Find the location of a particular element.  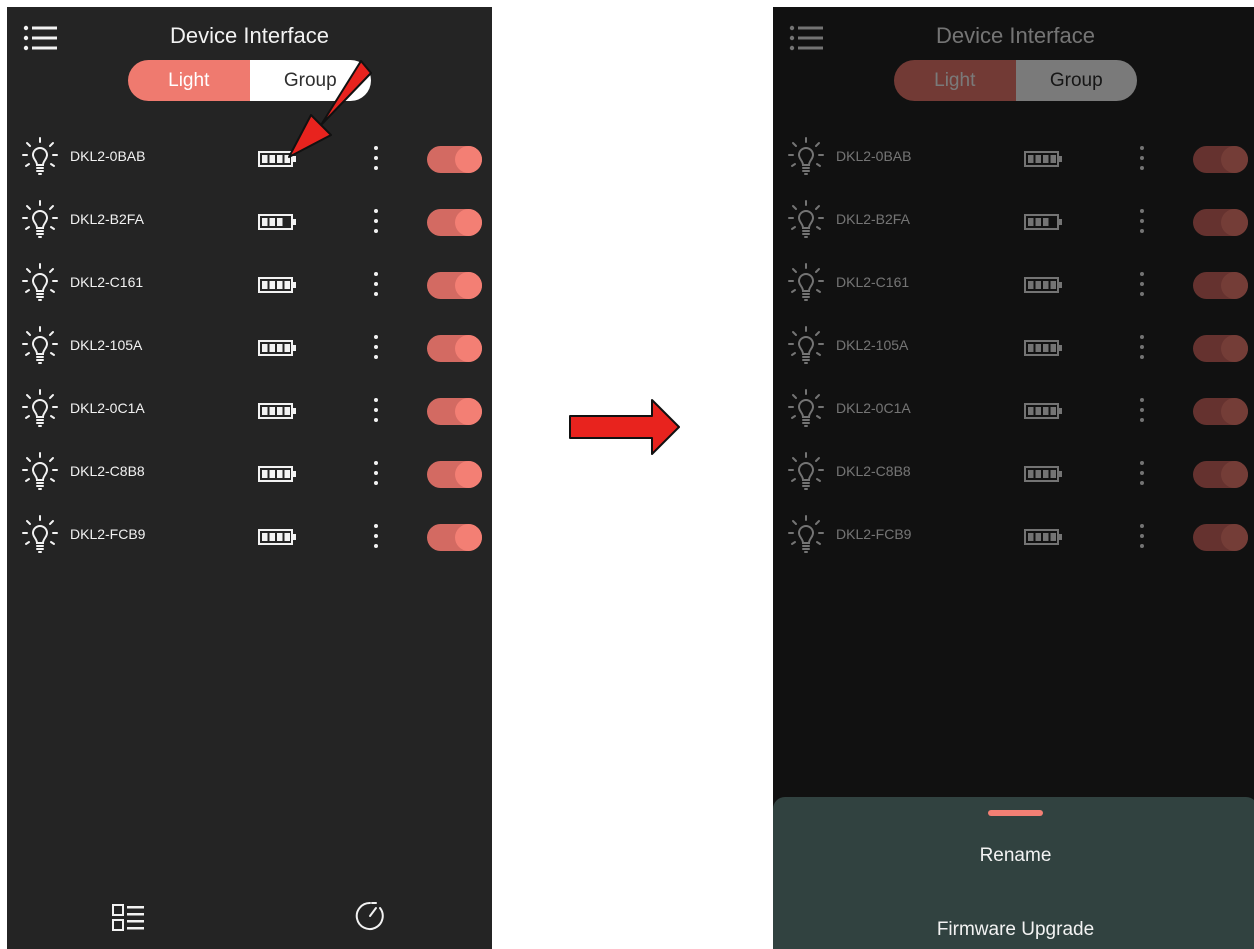

list-layout-icon is located at coordinates (128, 918).